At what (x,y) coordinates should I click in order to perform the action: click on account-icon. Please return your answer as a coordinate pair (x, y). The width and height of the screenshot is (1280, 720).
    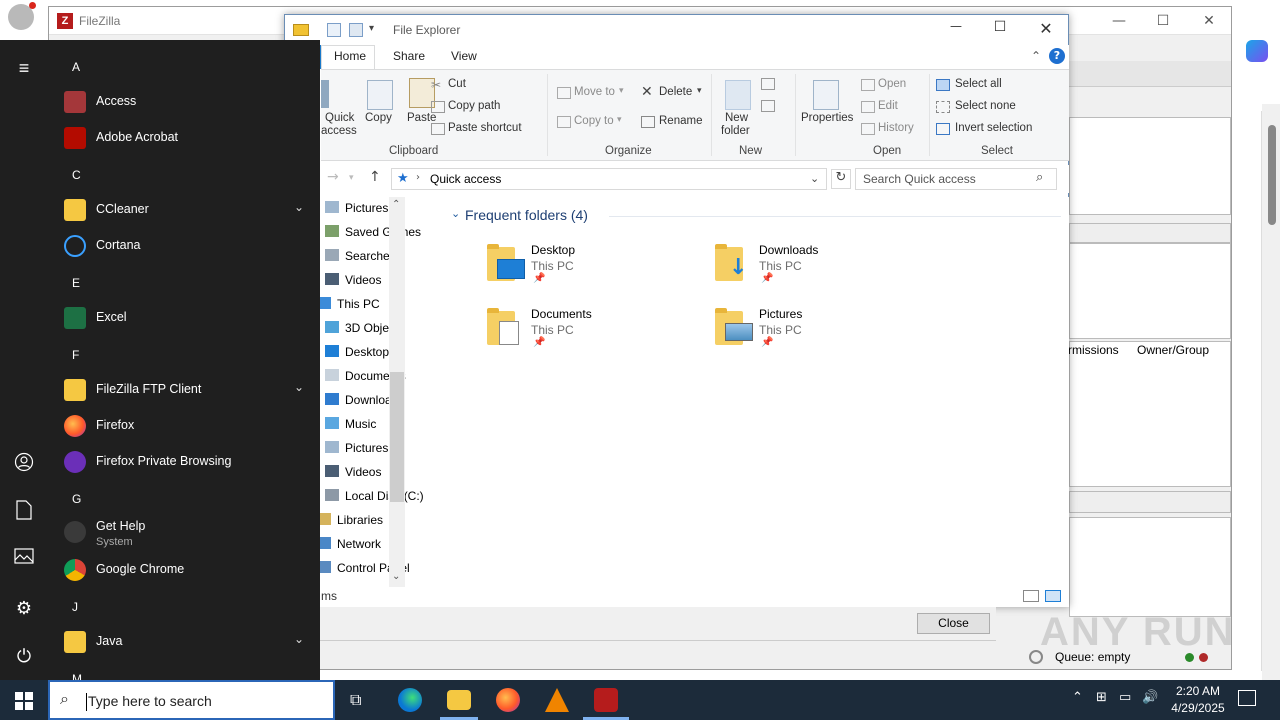
    Looking at the image, I should click on (24, 464).